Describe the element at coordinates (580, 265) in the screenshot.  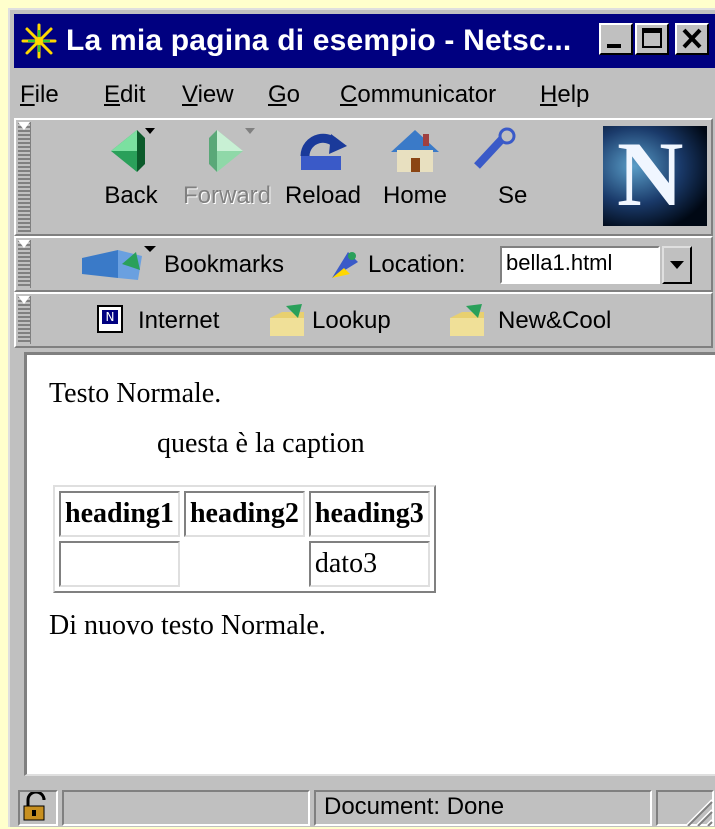
I see `location-input: bella1.html` at that location.